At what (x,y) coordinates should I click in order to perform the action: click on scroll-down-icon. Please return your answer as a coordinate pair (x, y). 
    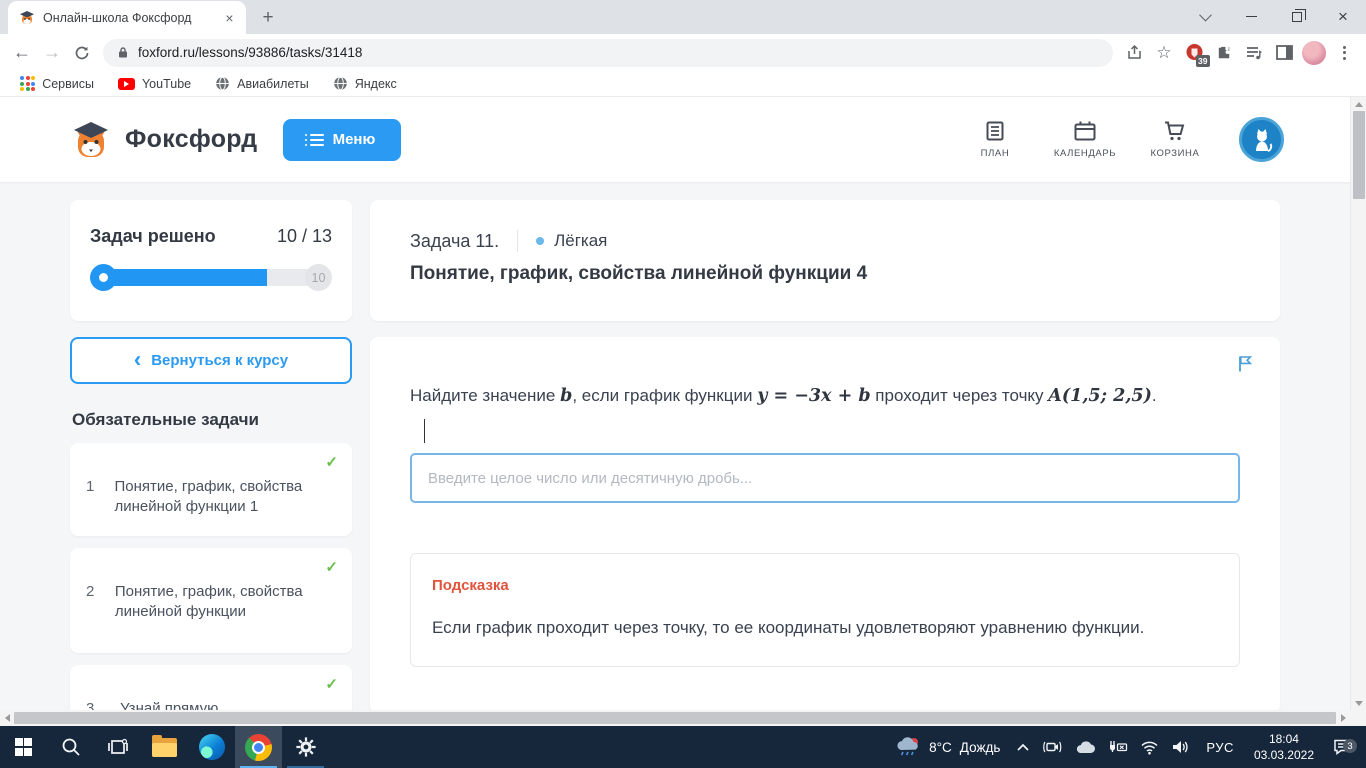
    Looking at the image, I should click on (1358, 703).